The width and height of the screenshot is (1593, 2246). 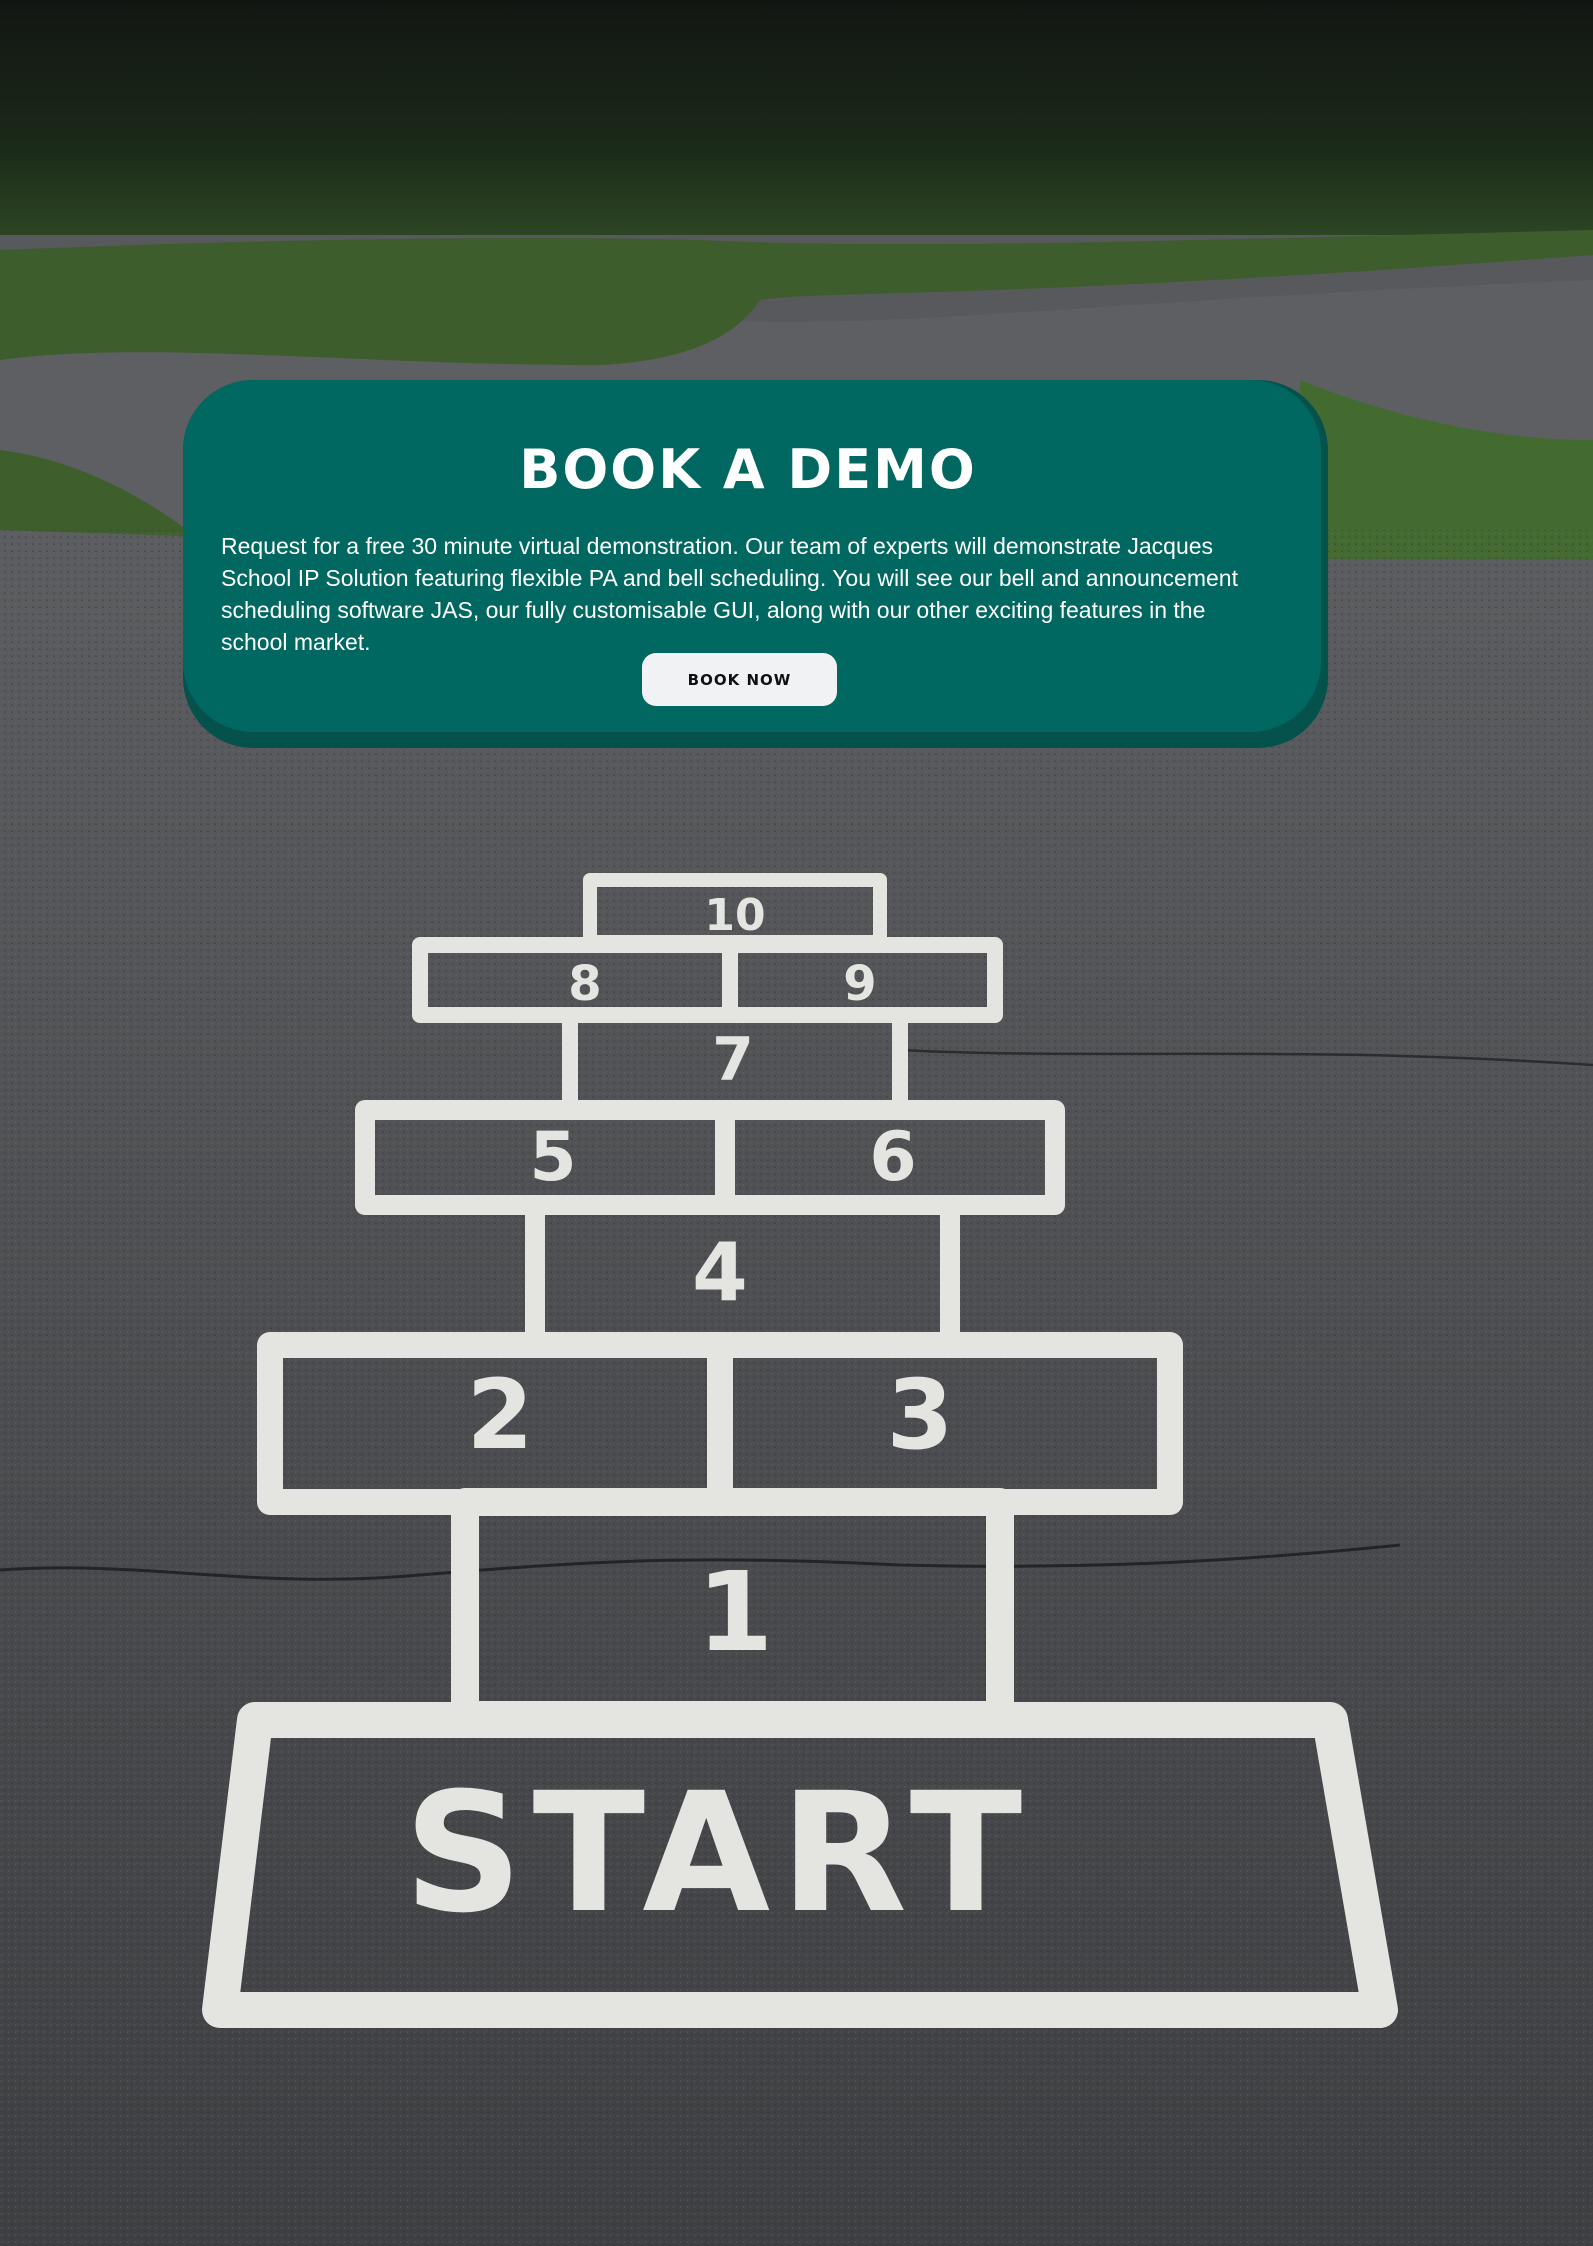 I want to click on svg-text: 6, so click(x=892, y=1157).